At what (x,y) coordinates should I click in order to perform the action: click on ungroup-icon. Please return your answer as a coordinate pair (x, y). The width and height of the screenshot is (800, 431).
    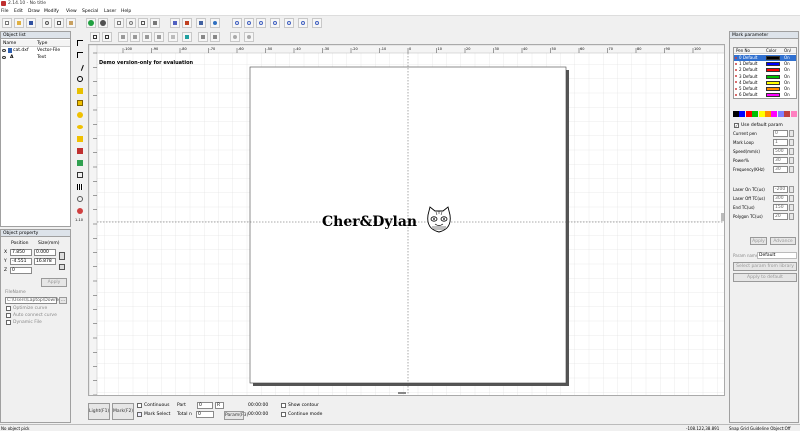
    Looking at the image, I should click on (249, 37).